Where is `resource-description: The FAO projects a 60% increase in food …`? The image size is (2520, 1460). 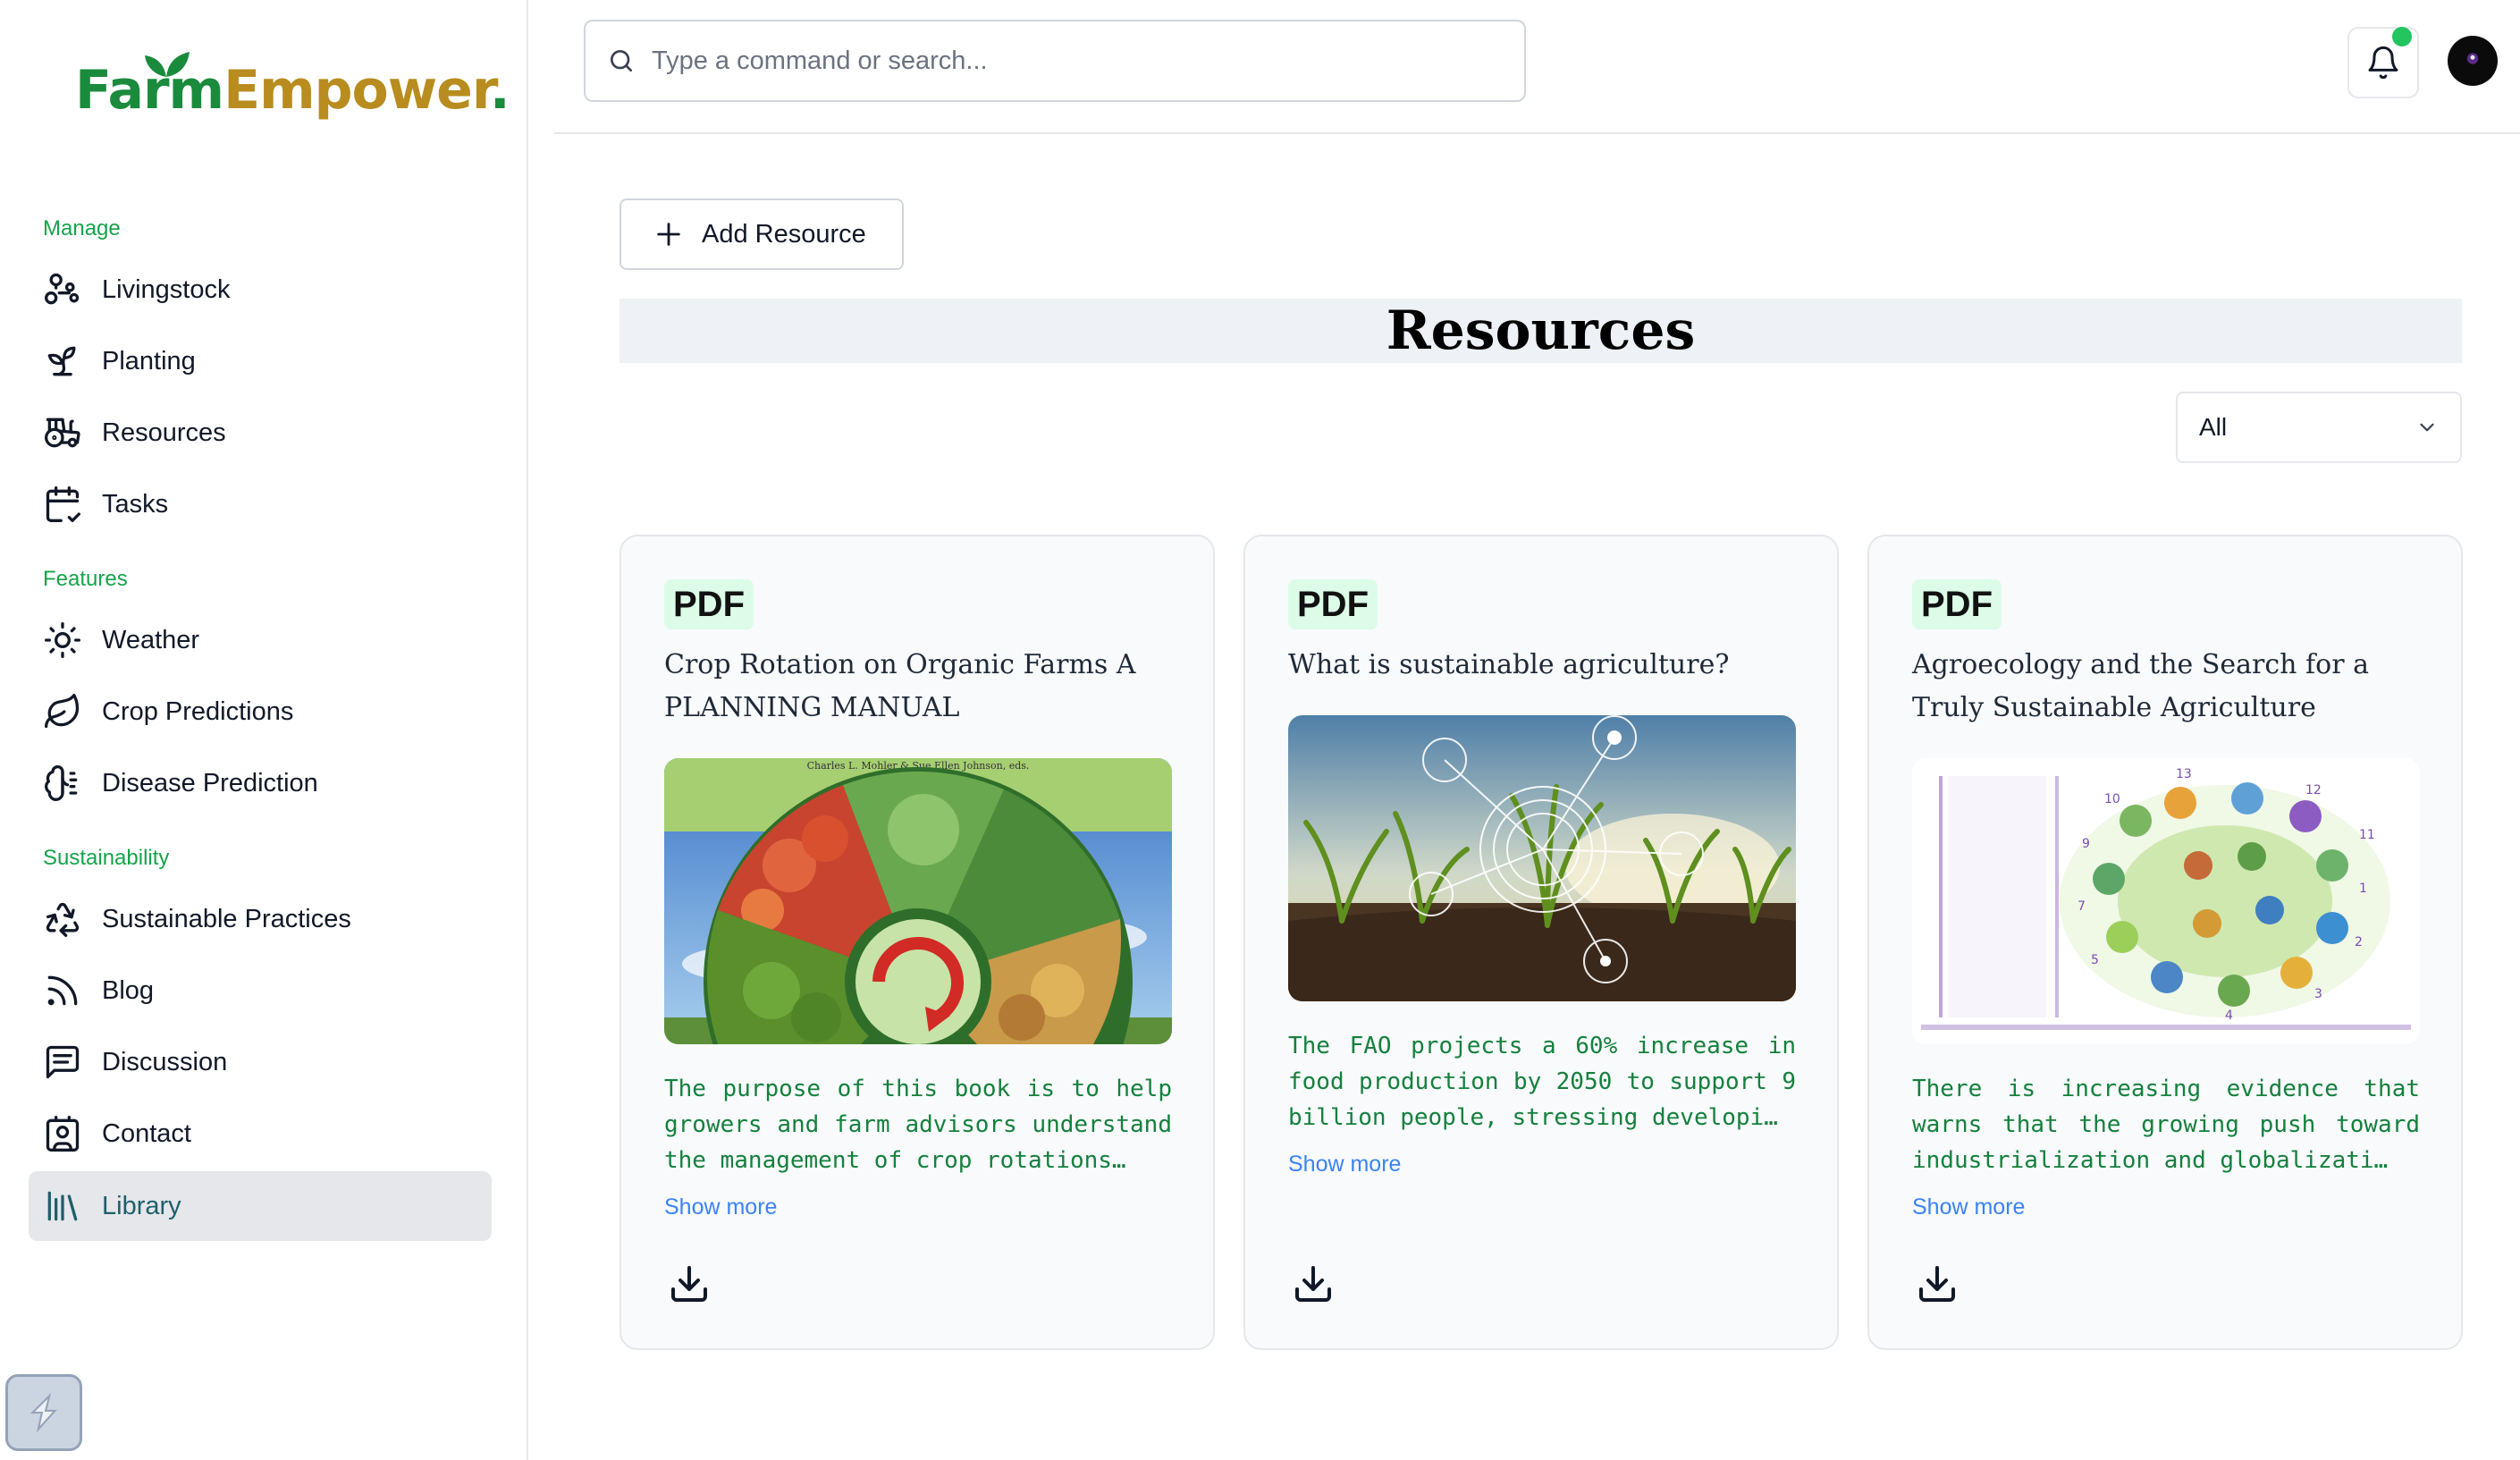
resource-description: The FAO projects a 60% increase in food … is located at coordinates (1542, 1082).